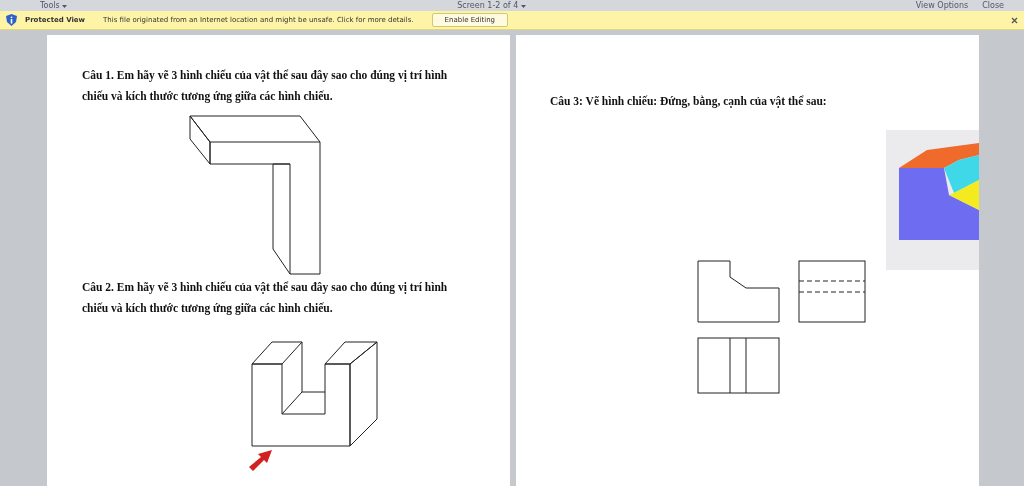 Image resolution: width=1024 pixels, height=486 pixels. Describe the element at coordinates (689, 102) in the screenshot. I see `question-text: Câu 3: Vẽ hình chiếu: Đứng, bằng, cạnh của vật thể sau:` at that location.